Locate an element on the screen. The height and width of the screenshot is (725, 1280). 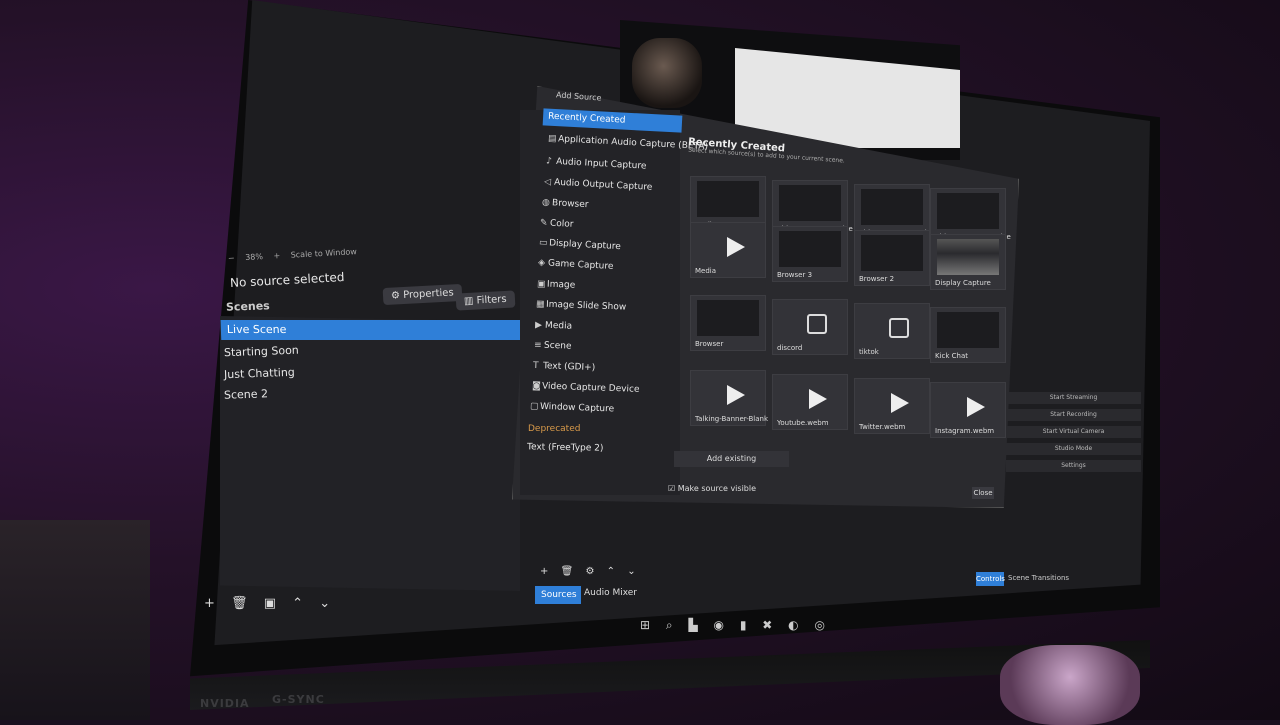
close-button: Close is located at coordinates (983, 493).